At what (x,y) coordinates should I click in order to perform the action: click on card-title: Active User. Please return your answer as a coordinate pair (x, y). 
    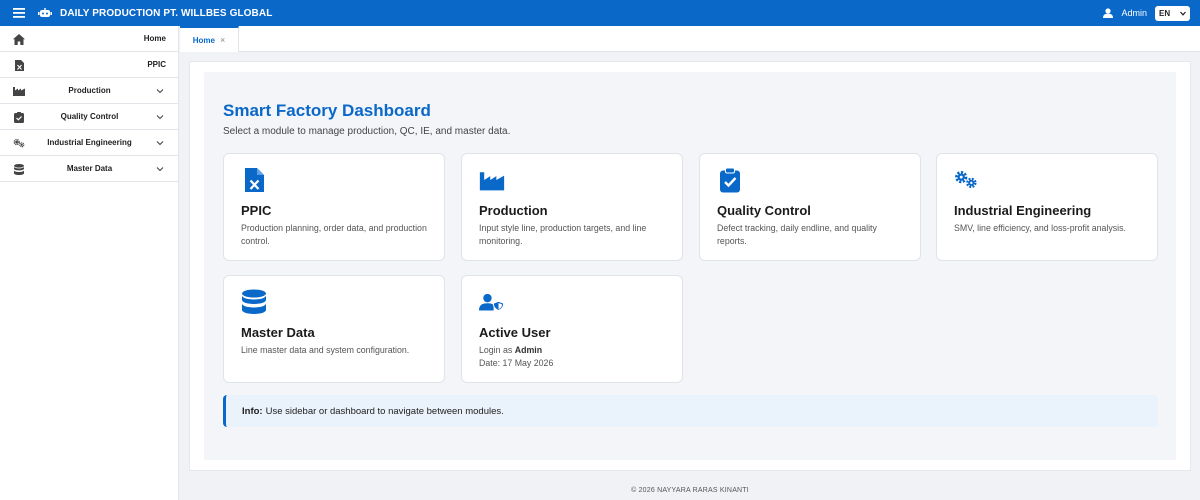
    Looking at the image, I should click on (515, 332).